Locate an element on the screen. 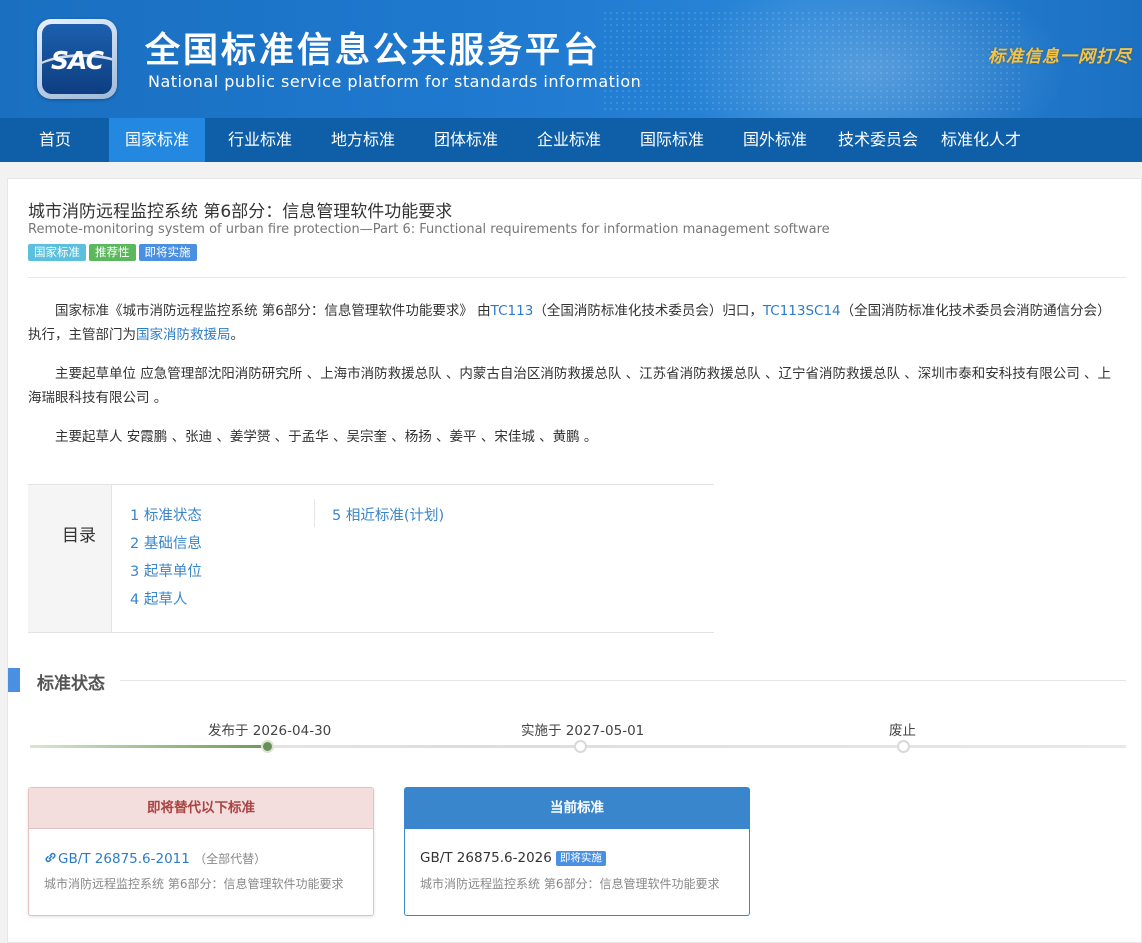 The height and width of the screenshot is (943, 1142). nav-foreign-standards: 国外标准 is located at coordinates (775, 140).